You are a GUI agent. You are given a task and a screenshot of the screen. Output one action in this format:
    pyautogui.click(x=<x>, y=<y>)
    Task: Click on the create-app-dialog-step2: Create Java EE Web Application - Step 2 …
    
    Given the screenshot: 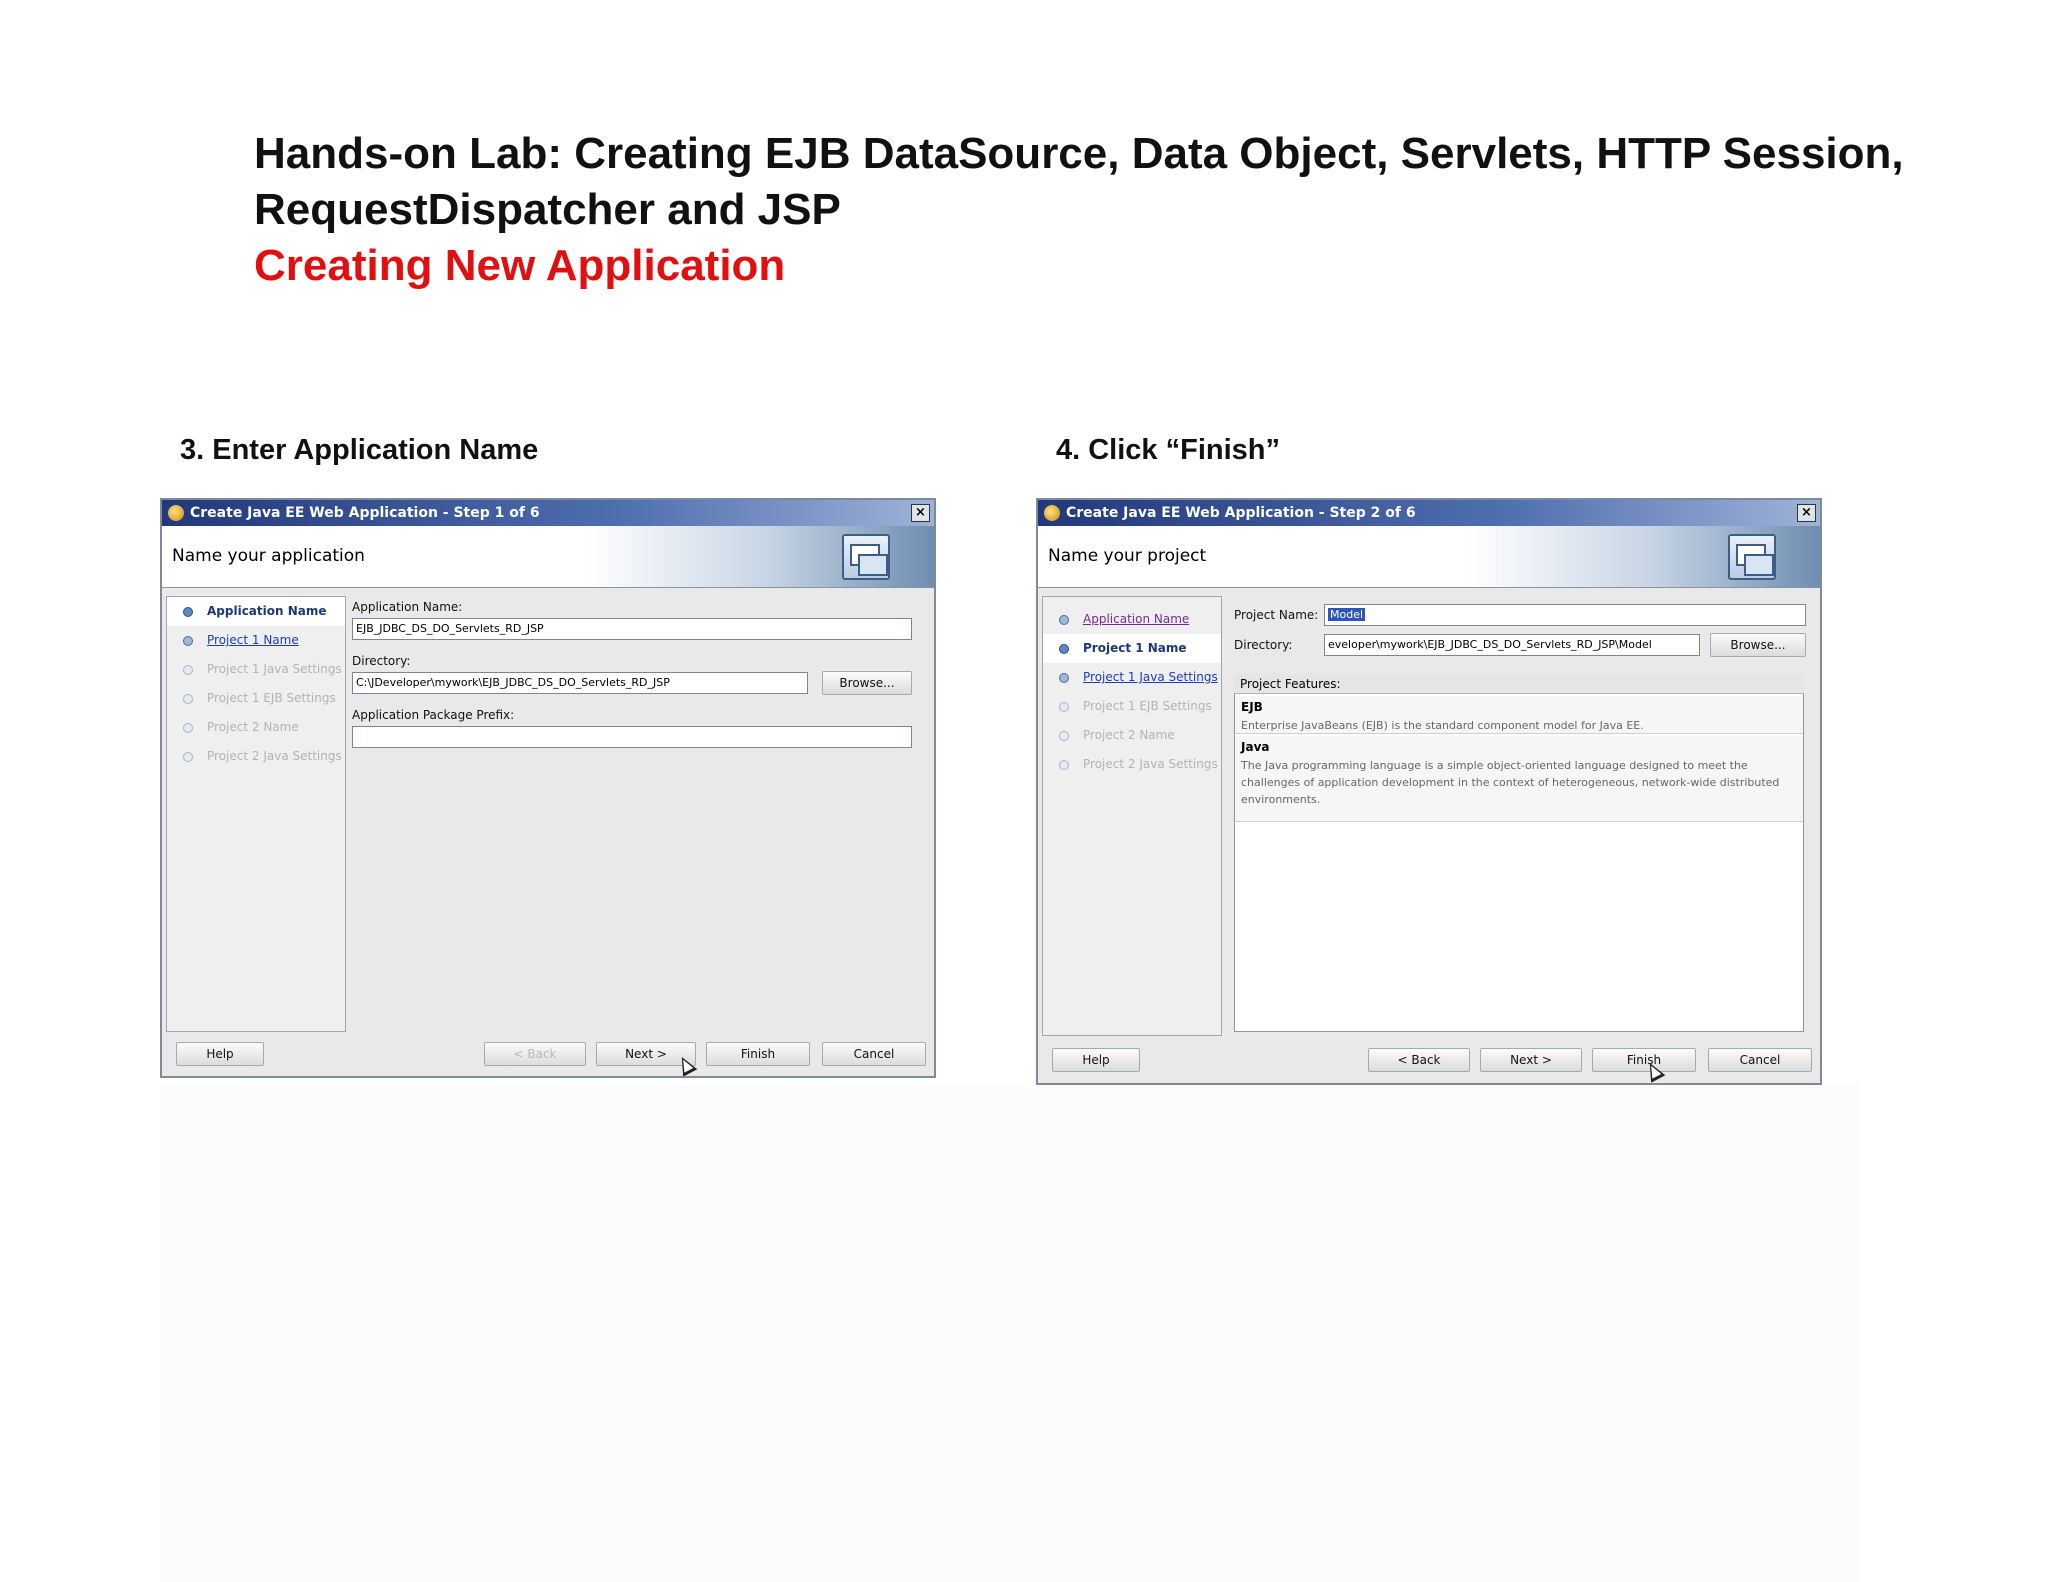 What is the action you would take?
    pyautogui.click(x=1429, y=791)
    